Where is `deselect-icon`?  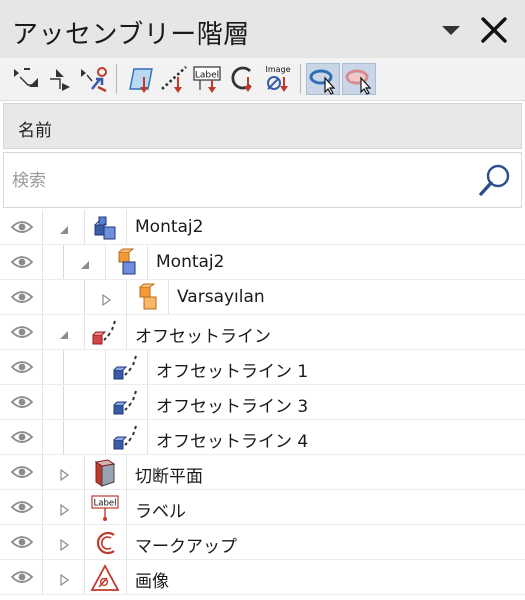
deselect-icon is located at coordinates (359, 79).